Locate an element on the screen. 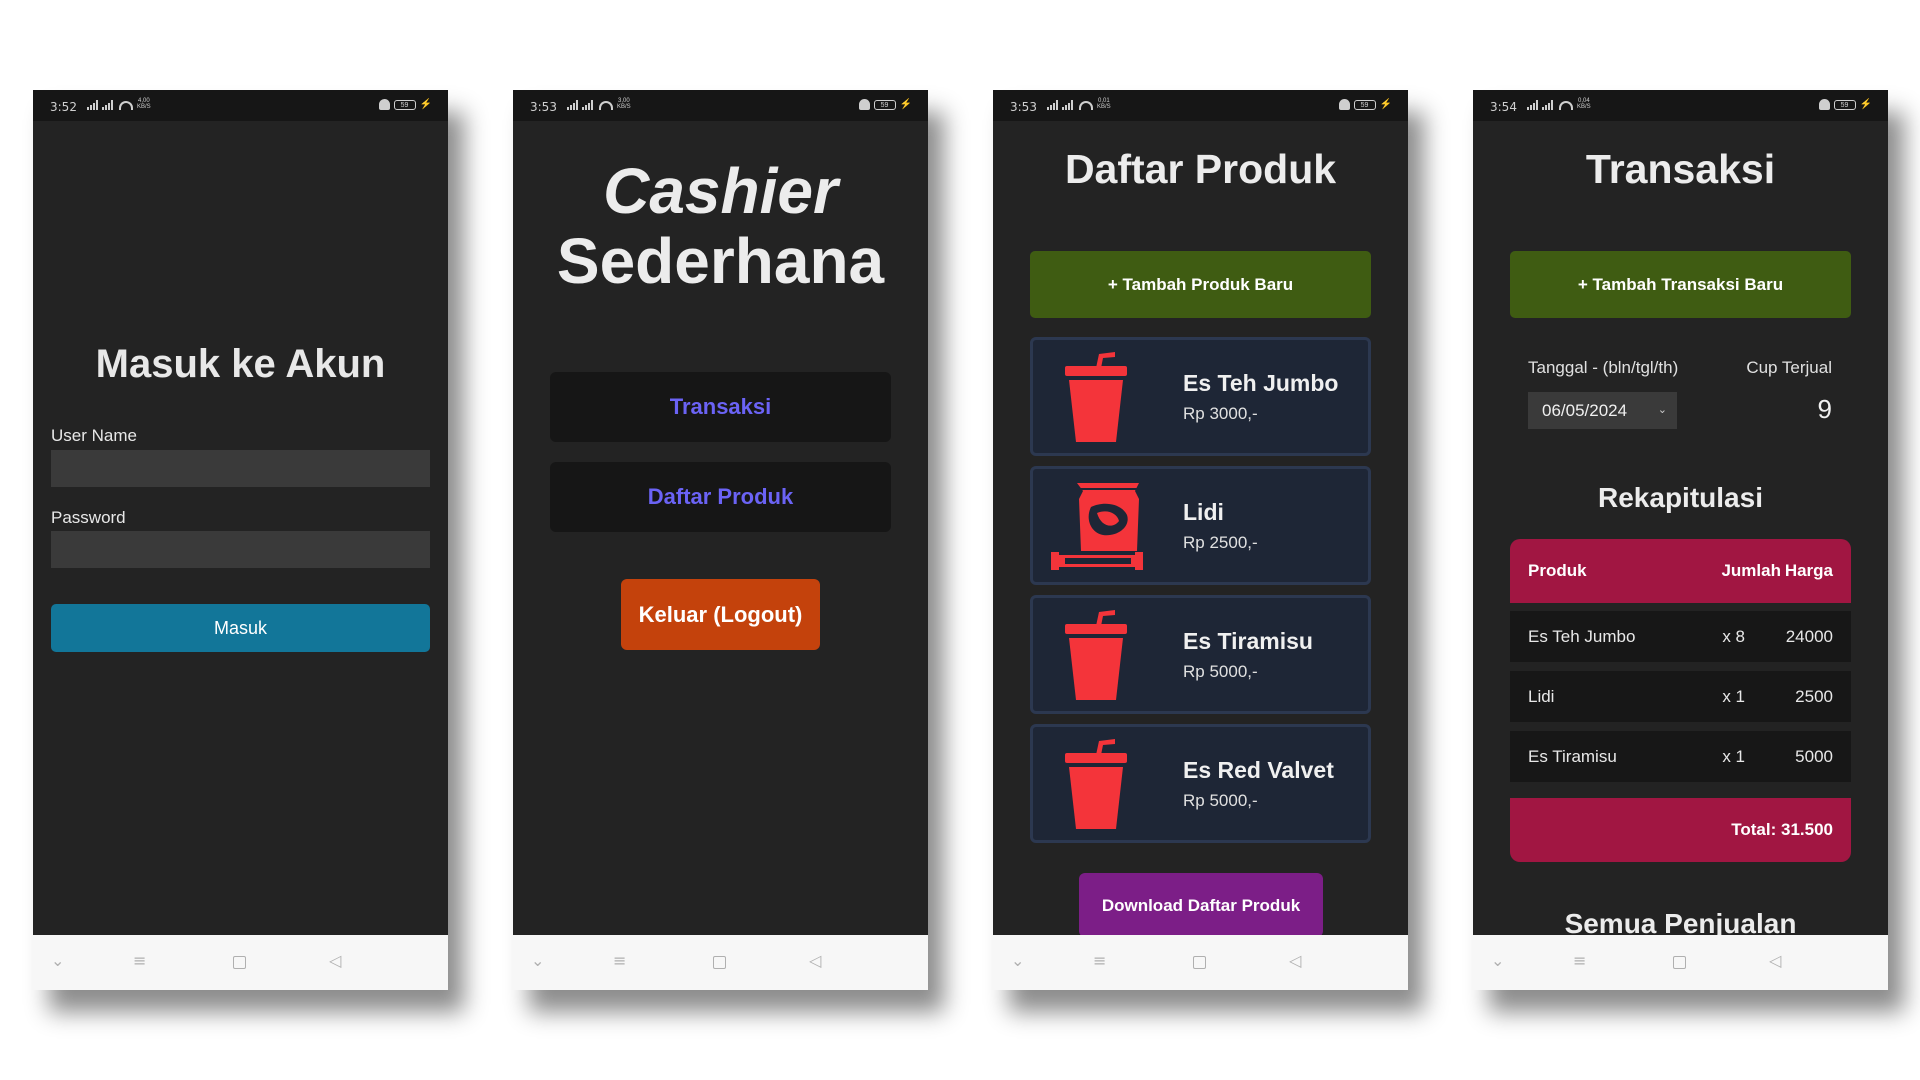  page-title: Masuk ke Akun is located at coordinates (240, 364).